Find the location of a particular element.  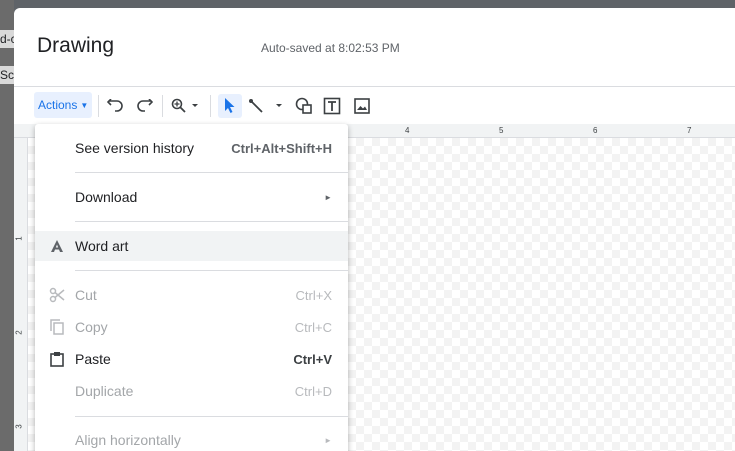

image-icon is located at coordinates (362, 106).